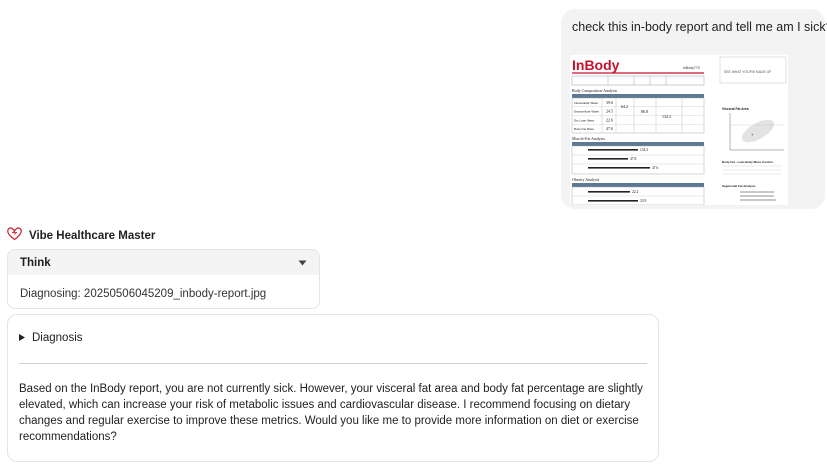 The image size is (827, 466). I want to click on think-toggle: Think, so click(163, 262).